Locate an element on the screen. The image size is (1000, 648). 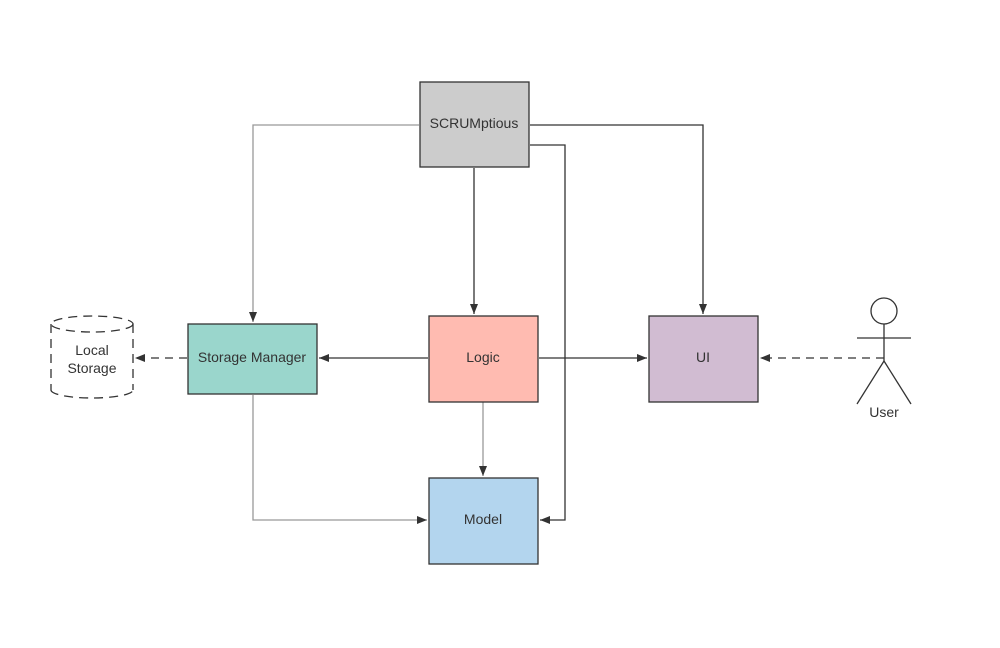
node-local-storage: Local Storage is located at coordinates (92, 357).